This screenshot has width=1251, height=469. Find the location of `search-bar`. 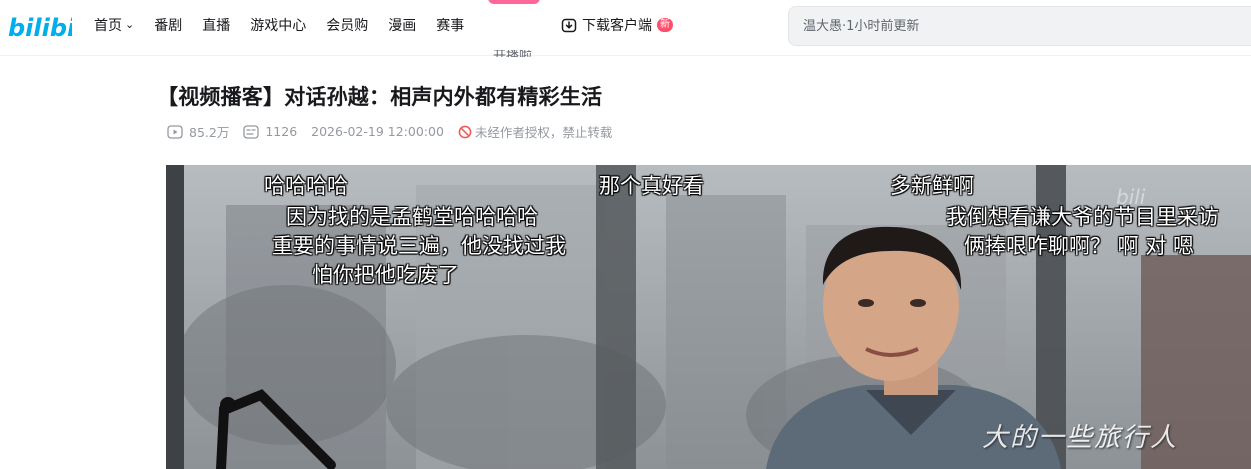

search-bar is located at coordinates (1019, 26).